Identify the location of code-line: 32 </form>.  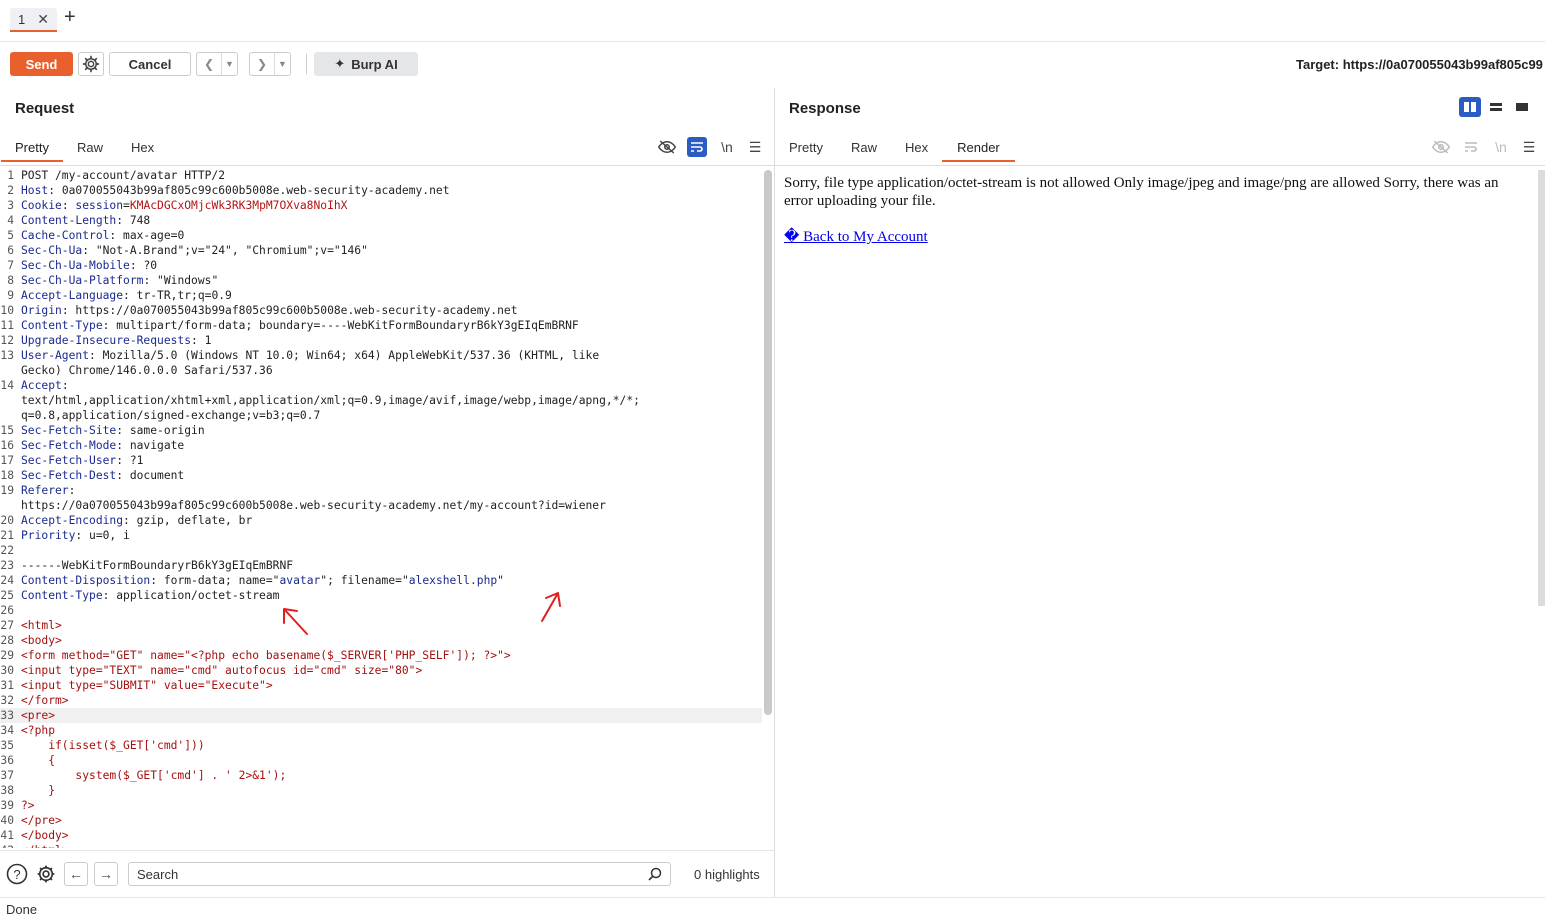
(381, 700).